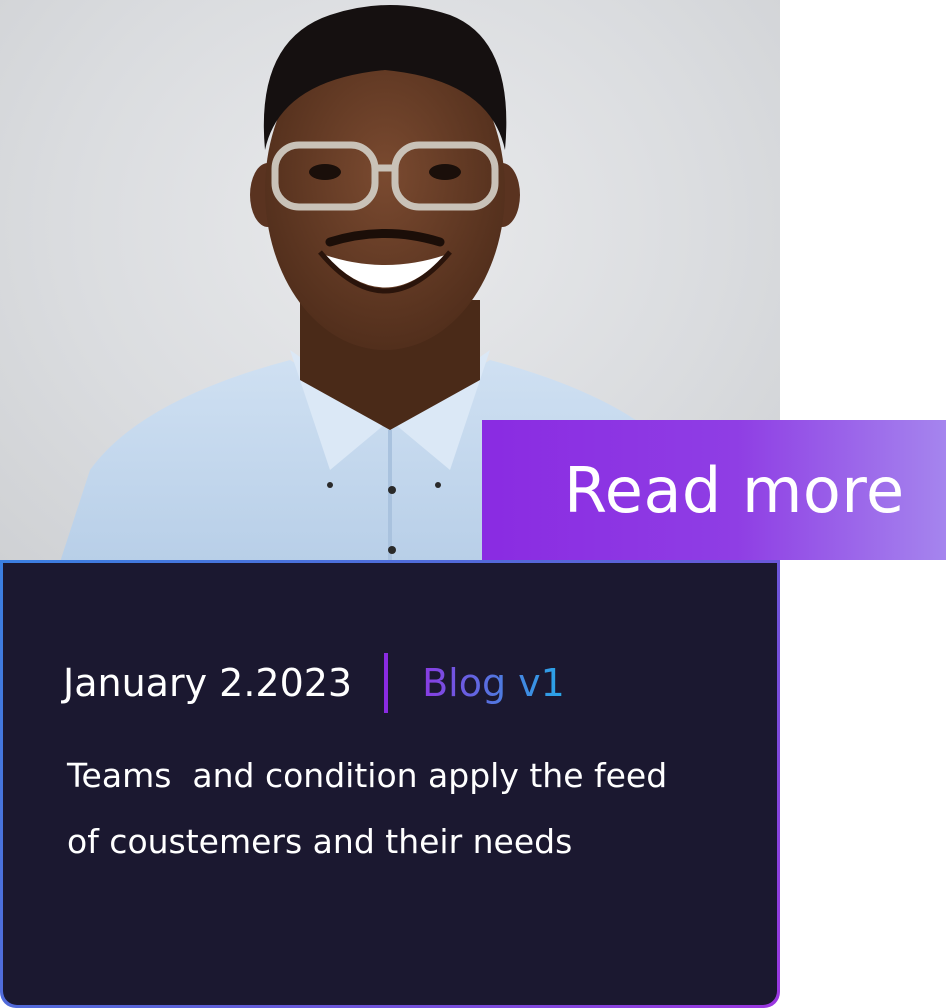 This screenshot has width=946, height=1008. What do you see at coordinates (493, 683) in the screenshot?
I see `post-category-link: Blog v1` at bounding box center [493, 683].